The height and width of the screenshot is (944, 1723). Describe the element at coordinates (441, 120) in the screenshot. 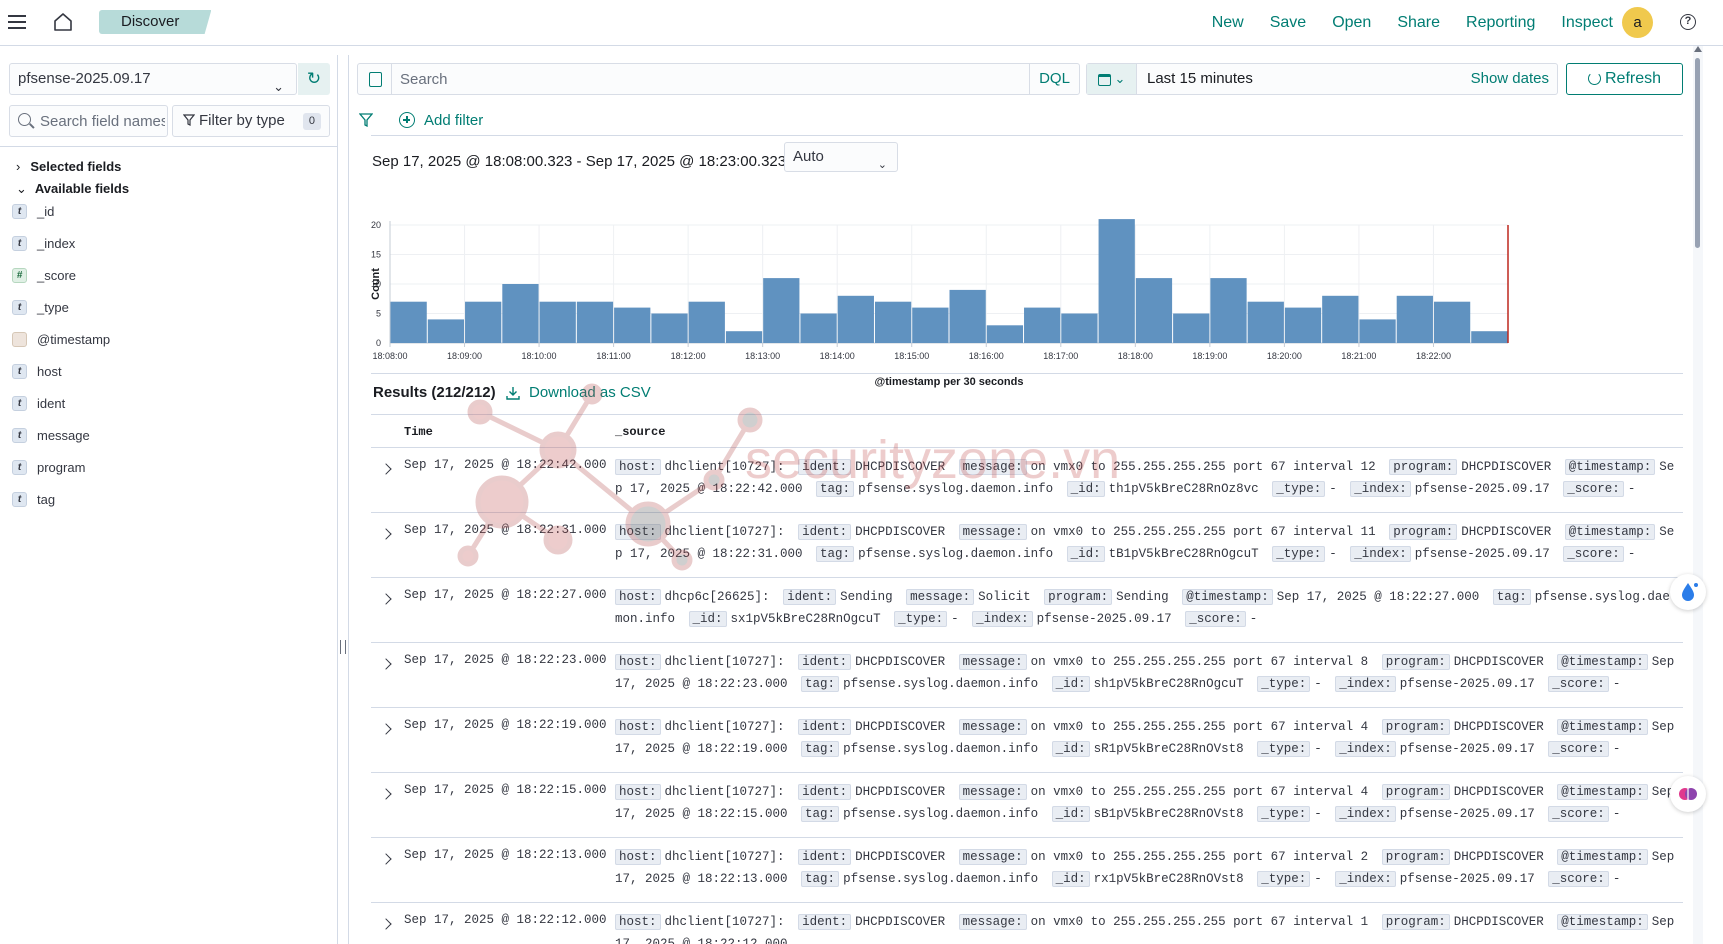

I see `add-filter-button: Add filter` at that location.